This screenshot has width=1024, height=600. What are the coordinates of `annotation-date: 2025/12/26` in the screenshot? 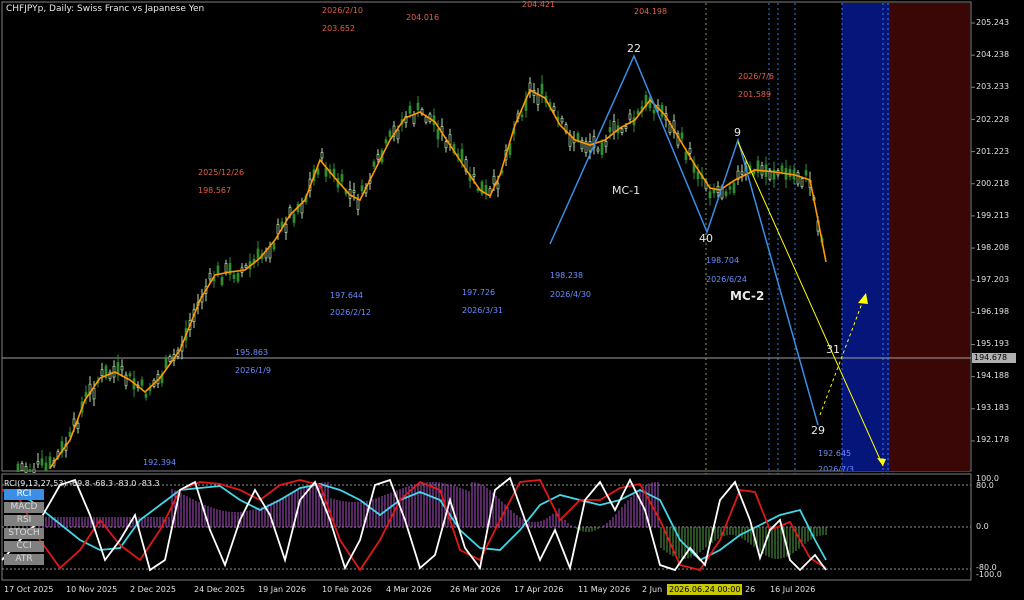 It's located at (221, 172).